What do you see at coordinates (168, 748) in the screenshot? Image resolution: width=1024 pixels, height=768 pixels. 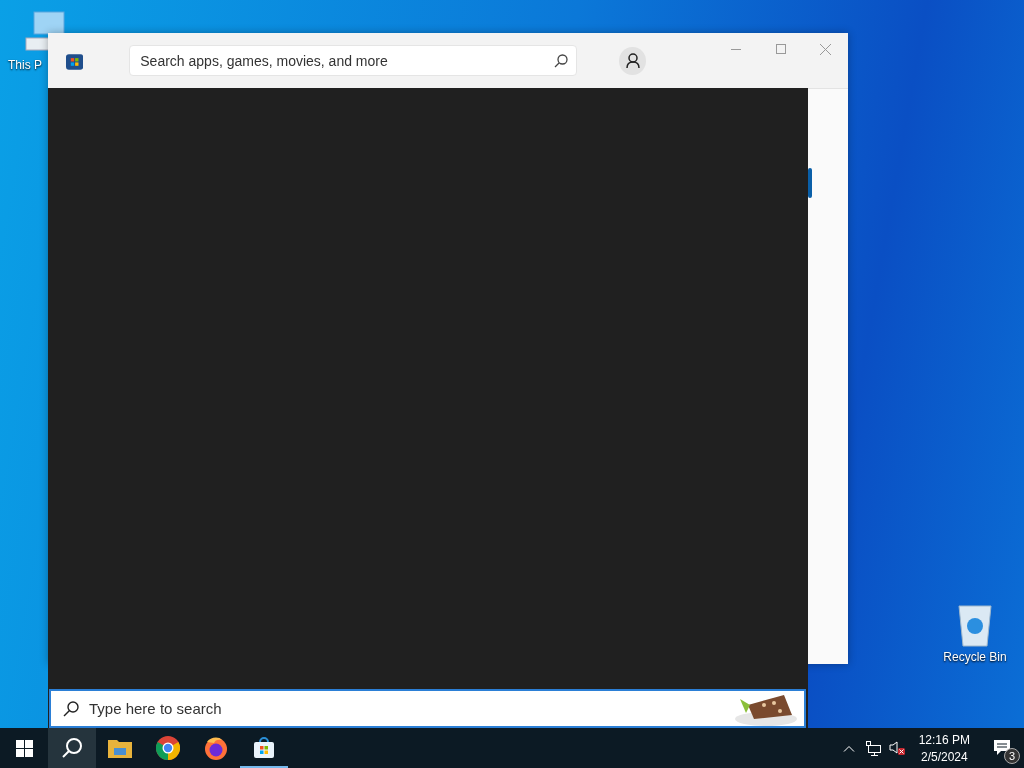 I see `chrome-icon` at bounding box center [168, 748].